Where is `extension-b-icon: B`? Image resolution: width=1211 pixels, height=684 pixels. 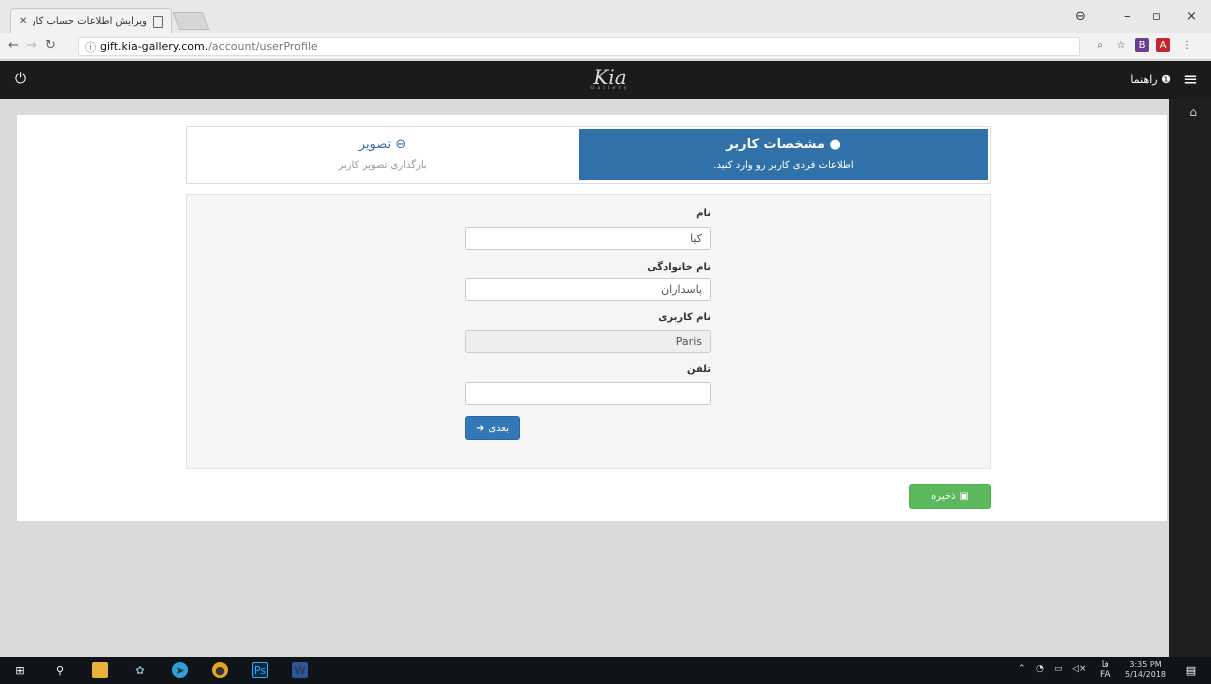 extension-b-icon: B is located at coordinates (1142, 45).